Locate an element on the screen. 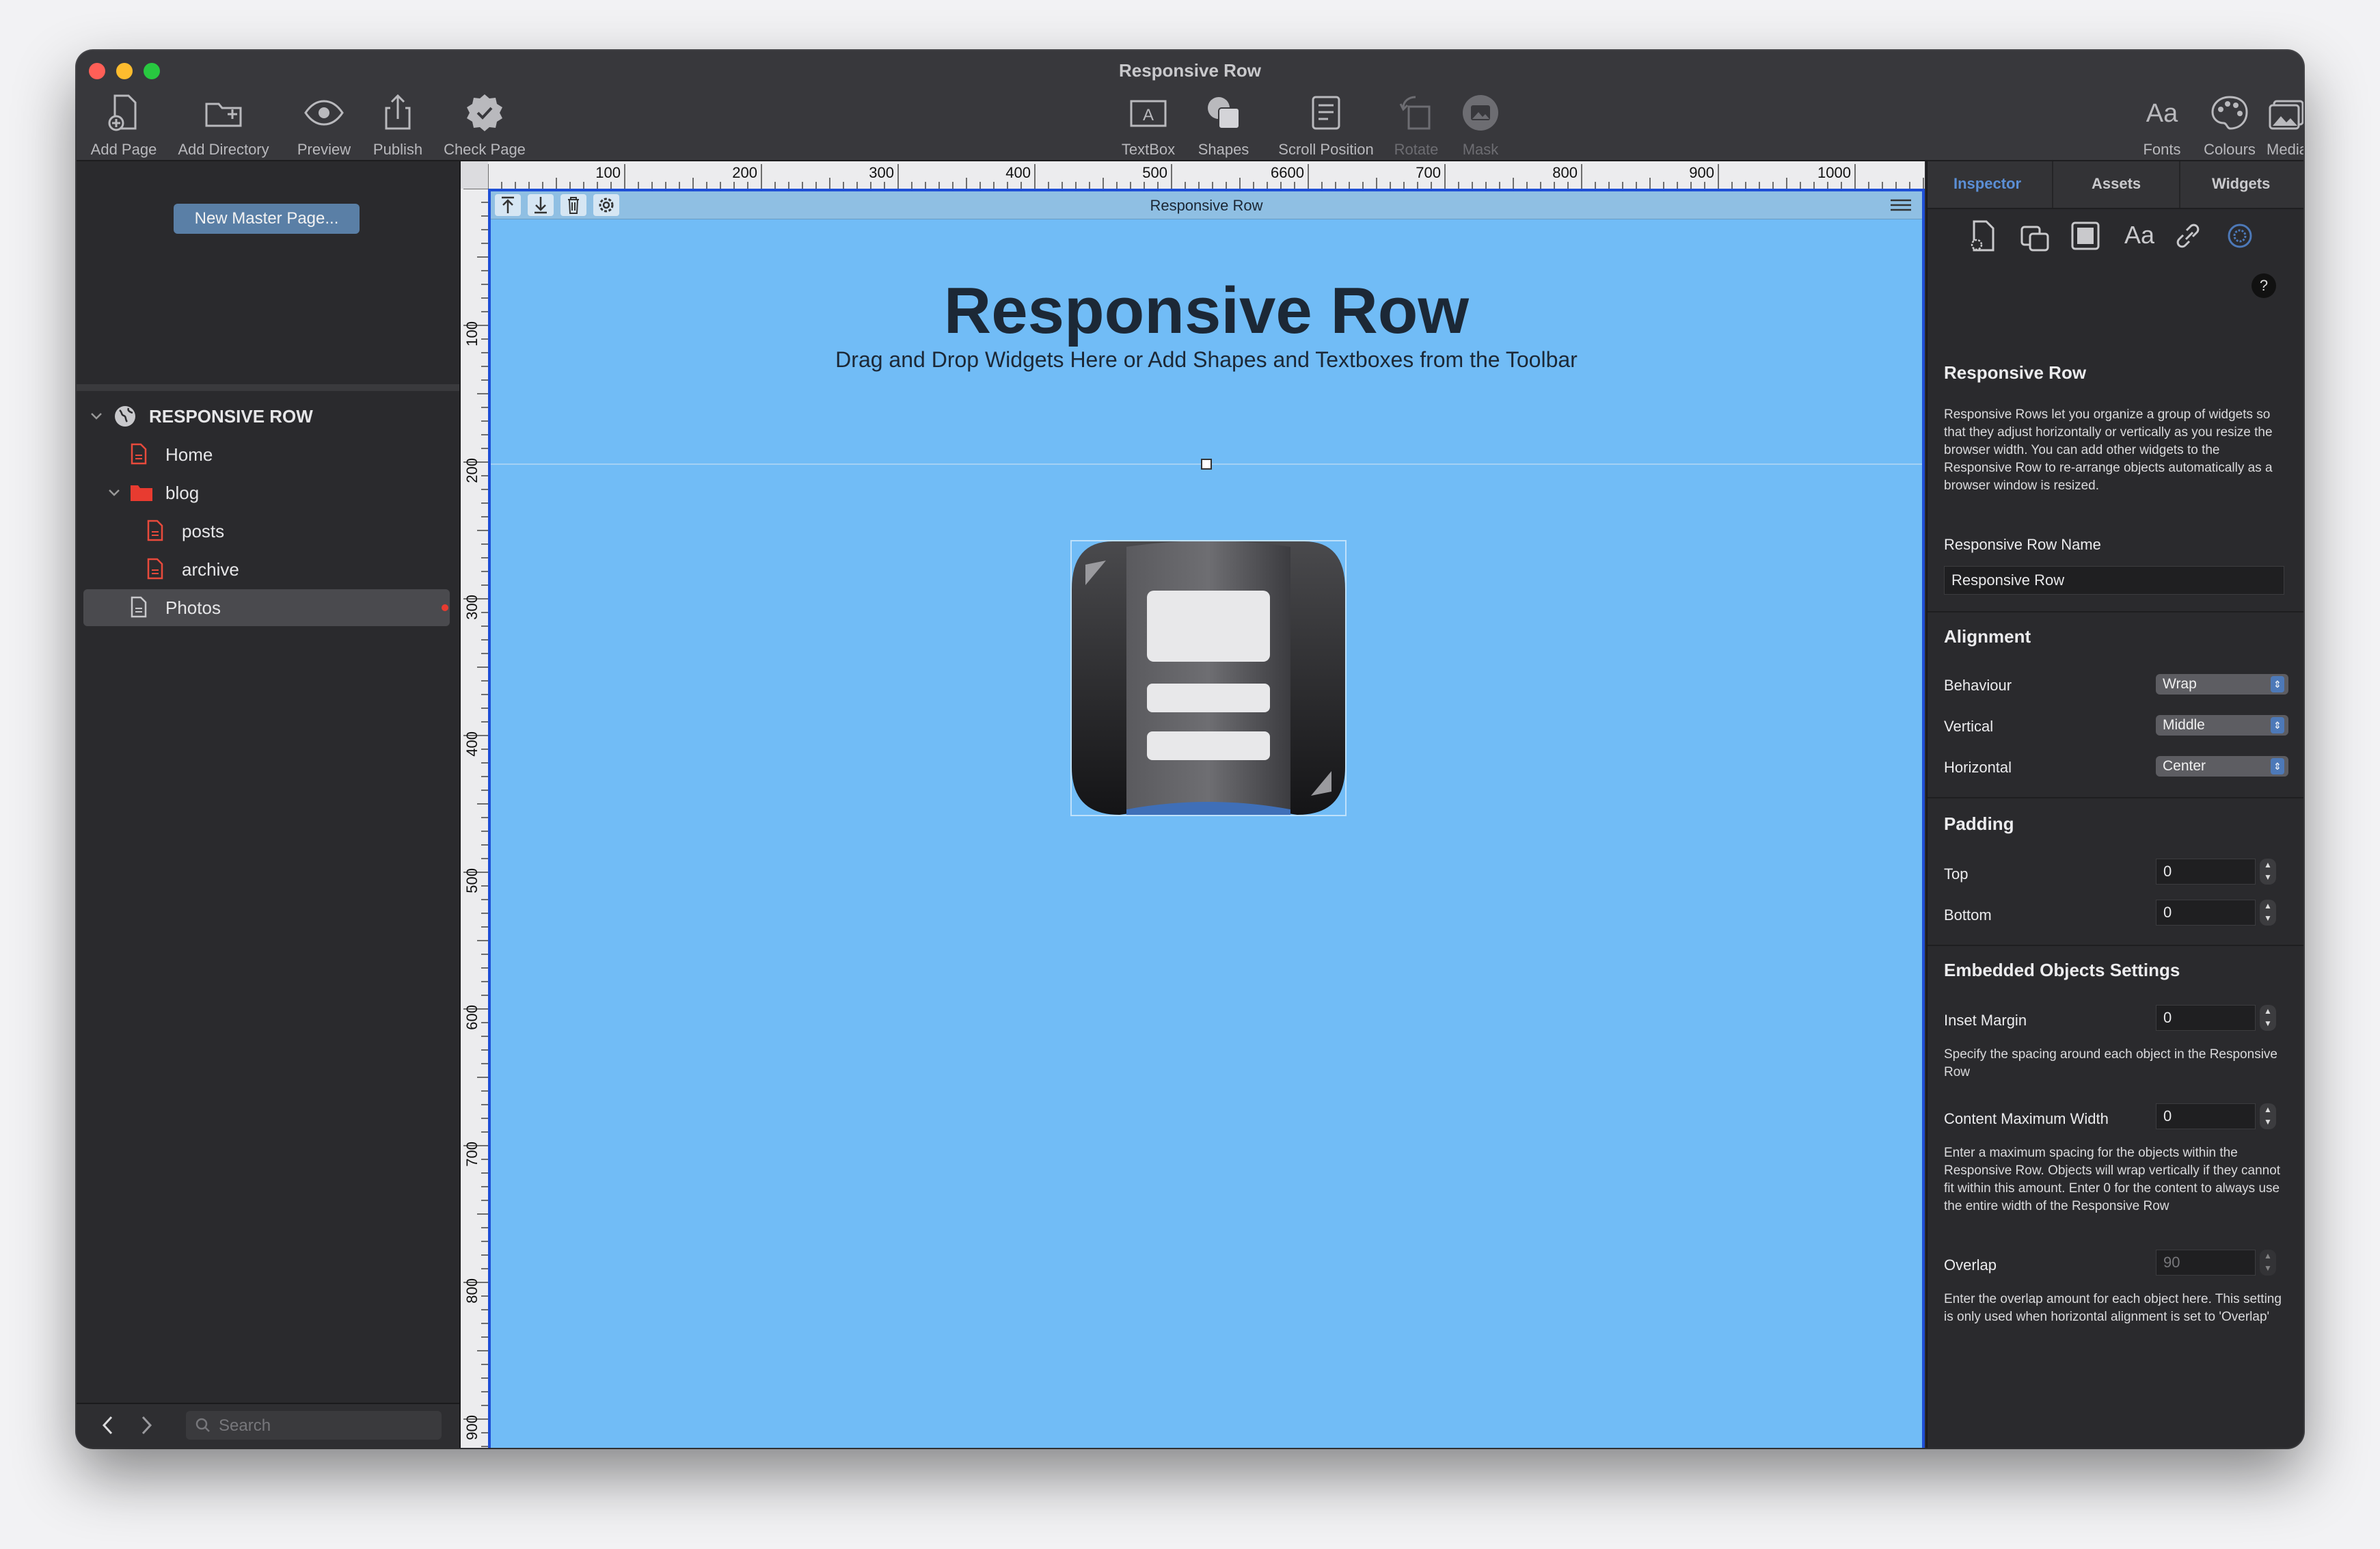 This screenshot has width=2380, height=1549. sidebar-footer: Search is located at coordinates (268, 1425).